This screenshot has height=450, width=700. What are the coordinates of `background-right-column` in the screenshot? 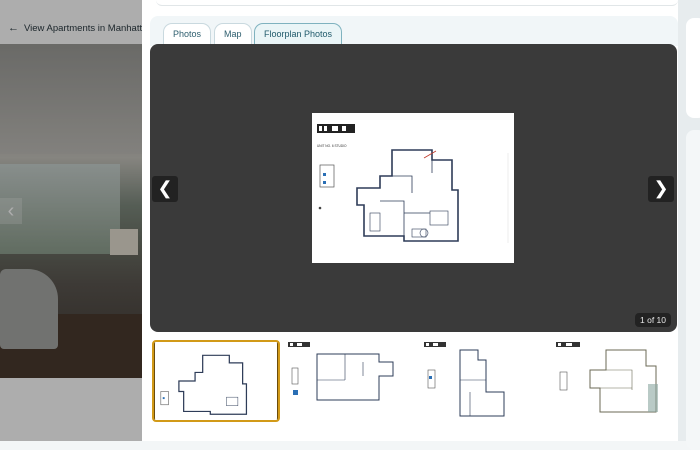 It's located at (689, 225).